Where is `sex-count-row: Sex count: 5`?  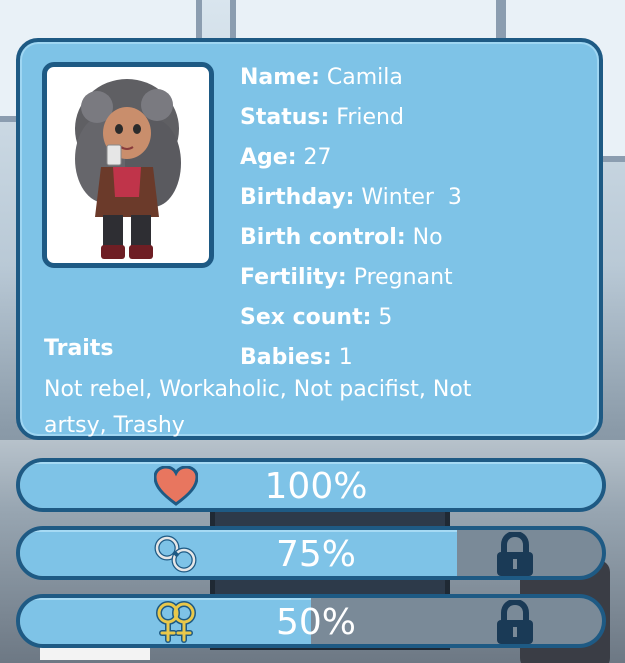 sex-count-row: Sex count: 5 is located at coordinates (351, 318).